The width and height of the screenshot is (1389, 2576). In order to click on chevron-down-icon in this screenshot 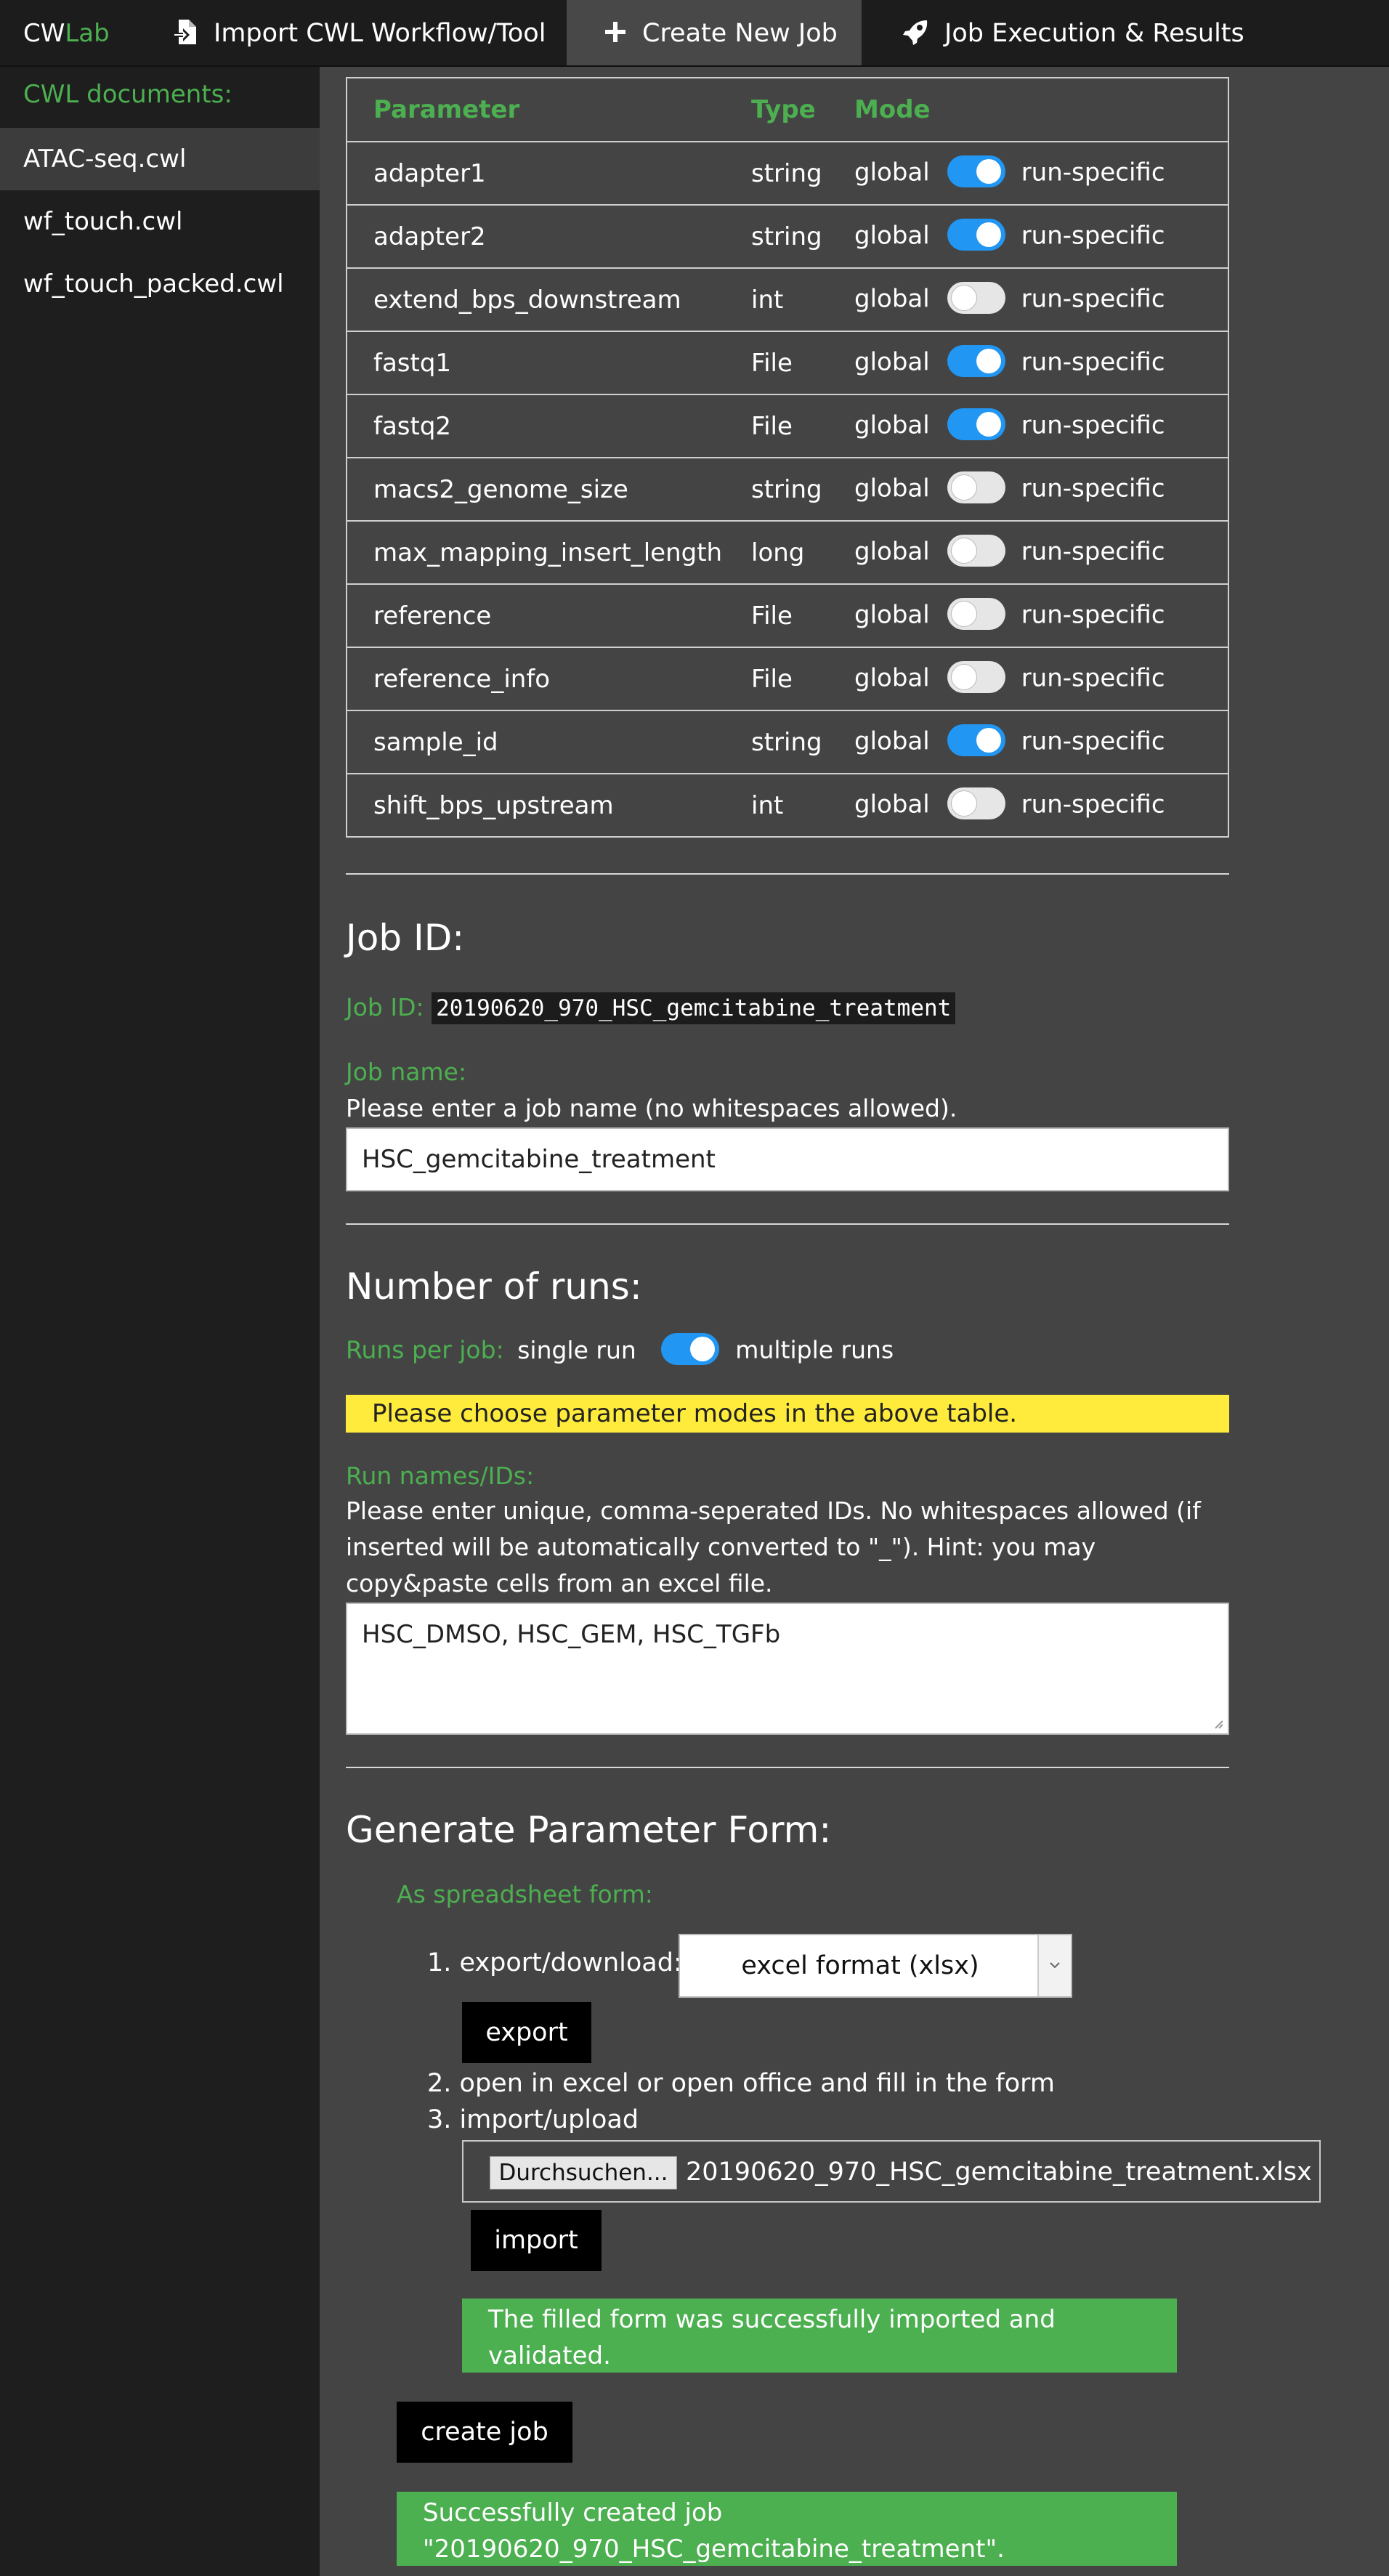, I will do `click(1054, 1965)`.